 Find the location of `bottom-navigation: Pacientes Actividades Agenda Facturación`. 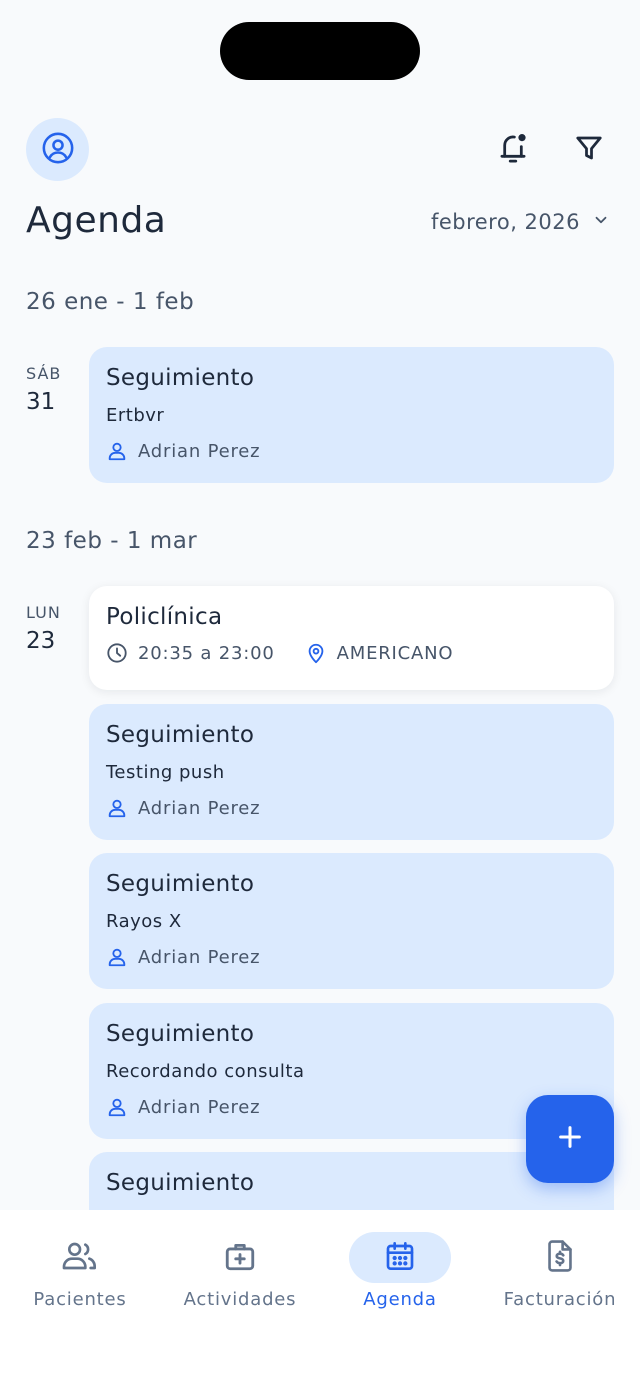

bottom-navigation: Pacientes Actividades Agenda Facturación is located at coordinates (320, 1300).